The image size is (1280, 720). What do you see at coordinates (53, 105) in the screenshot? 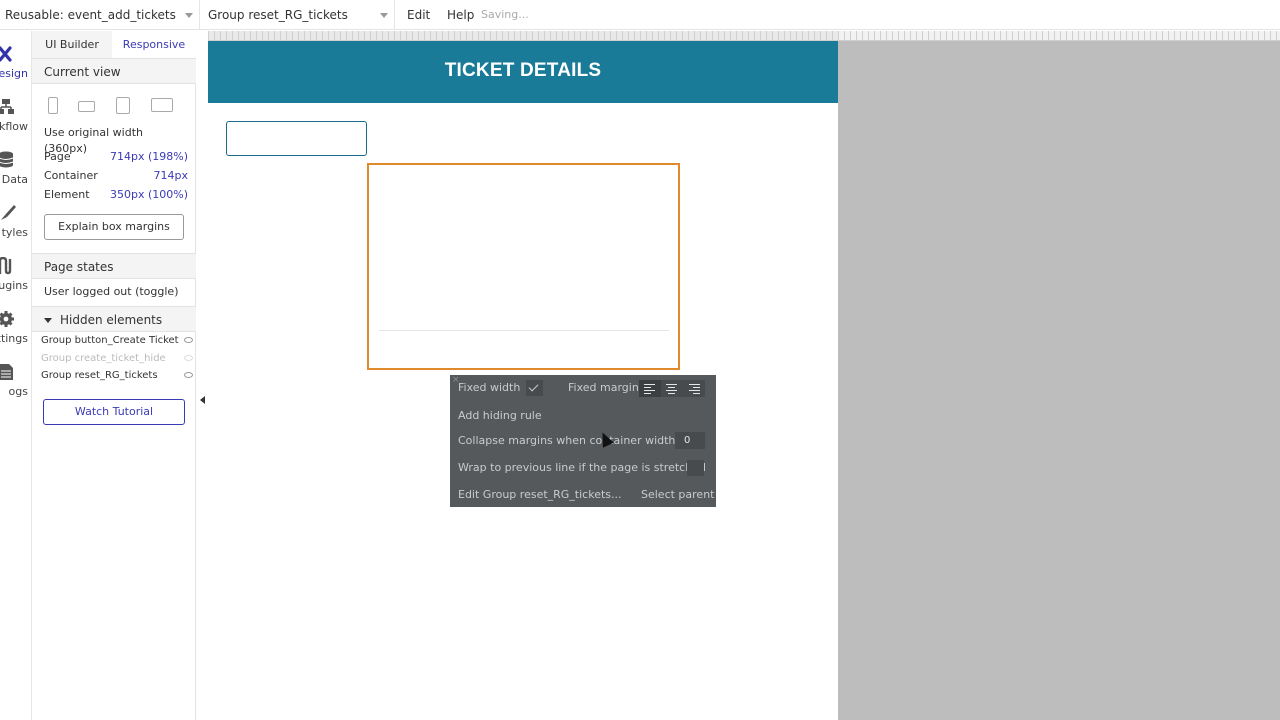
I see `mobile-icon` at bounding box center [53, 105].